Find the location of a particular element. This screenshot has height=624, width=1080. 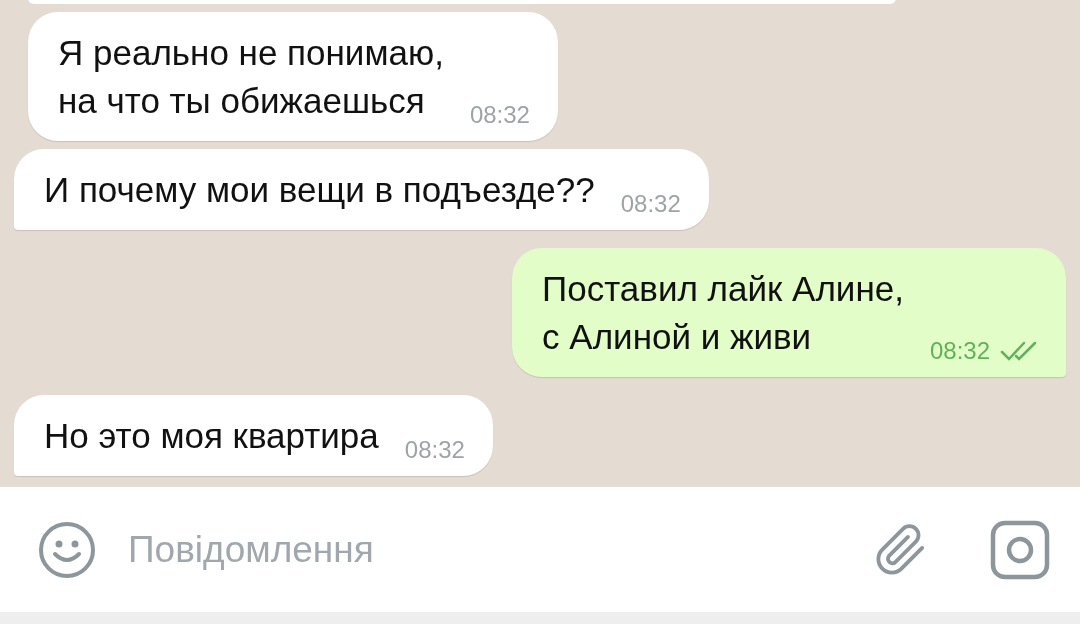

camera-button is located at coordinates (1020, 549).